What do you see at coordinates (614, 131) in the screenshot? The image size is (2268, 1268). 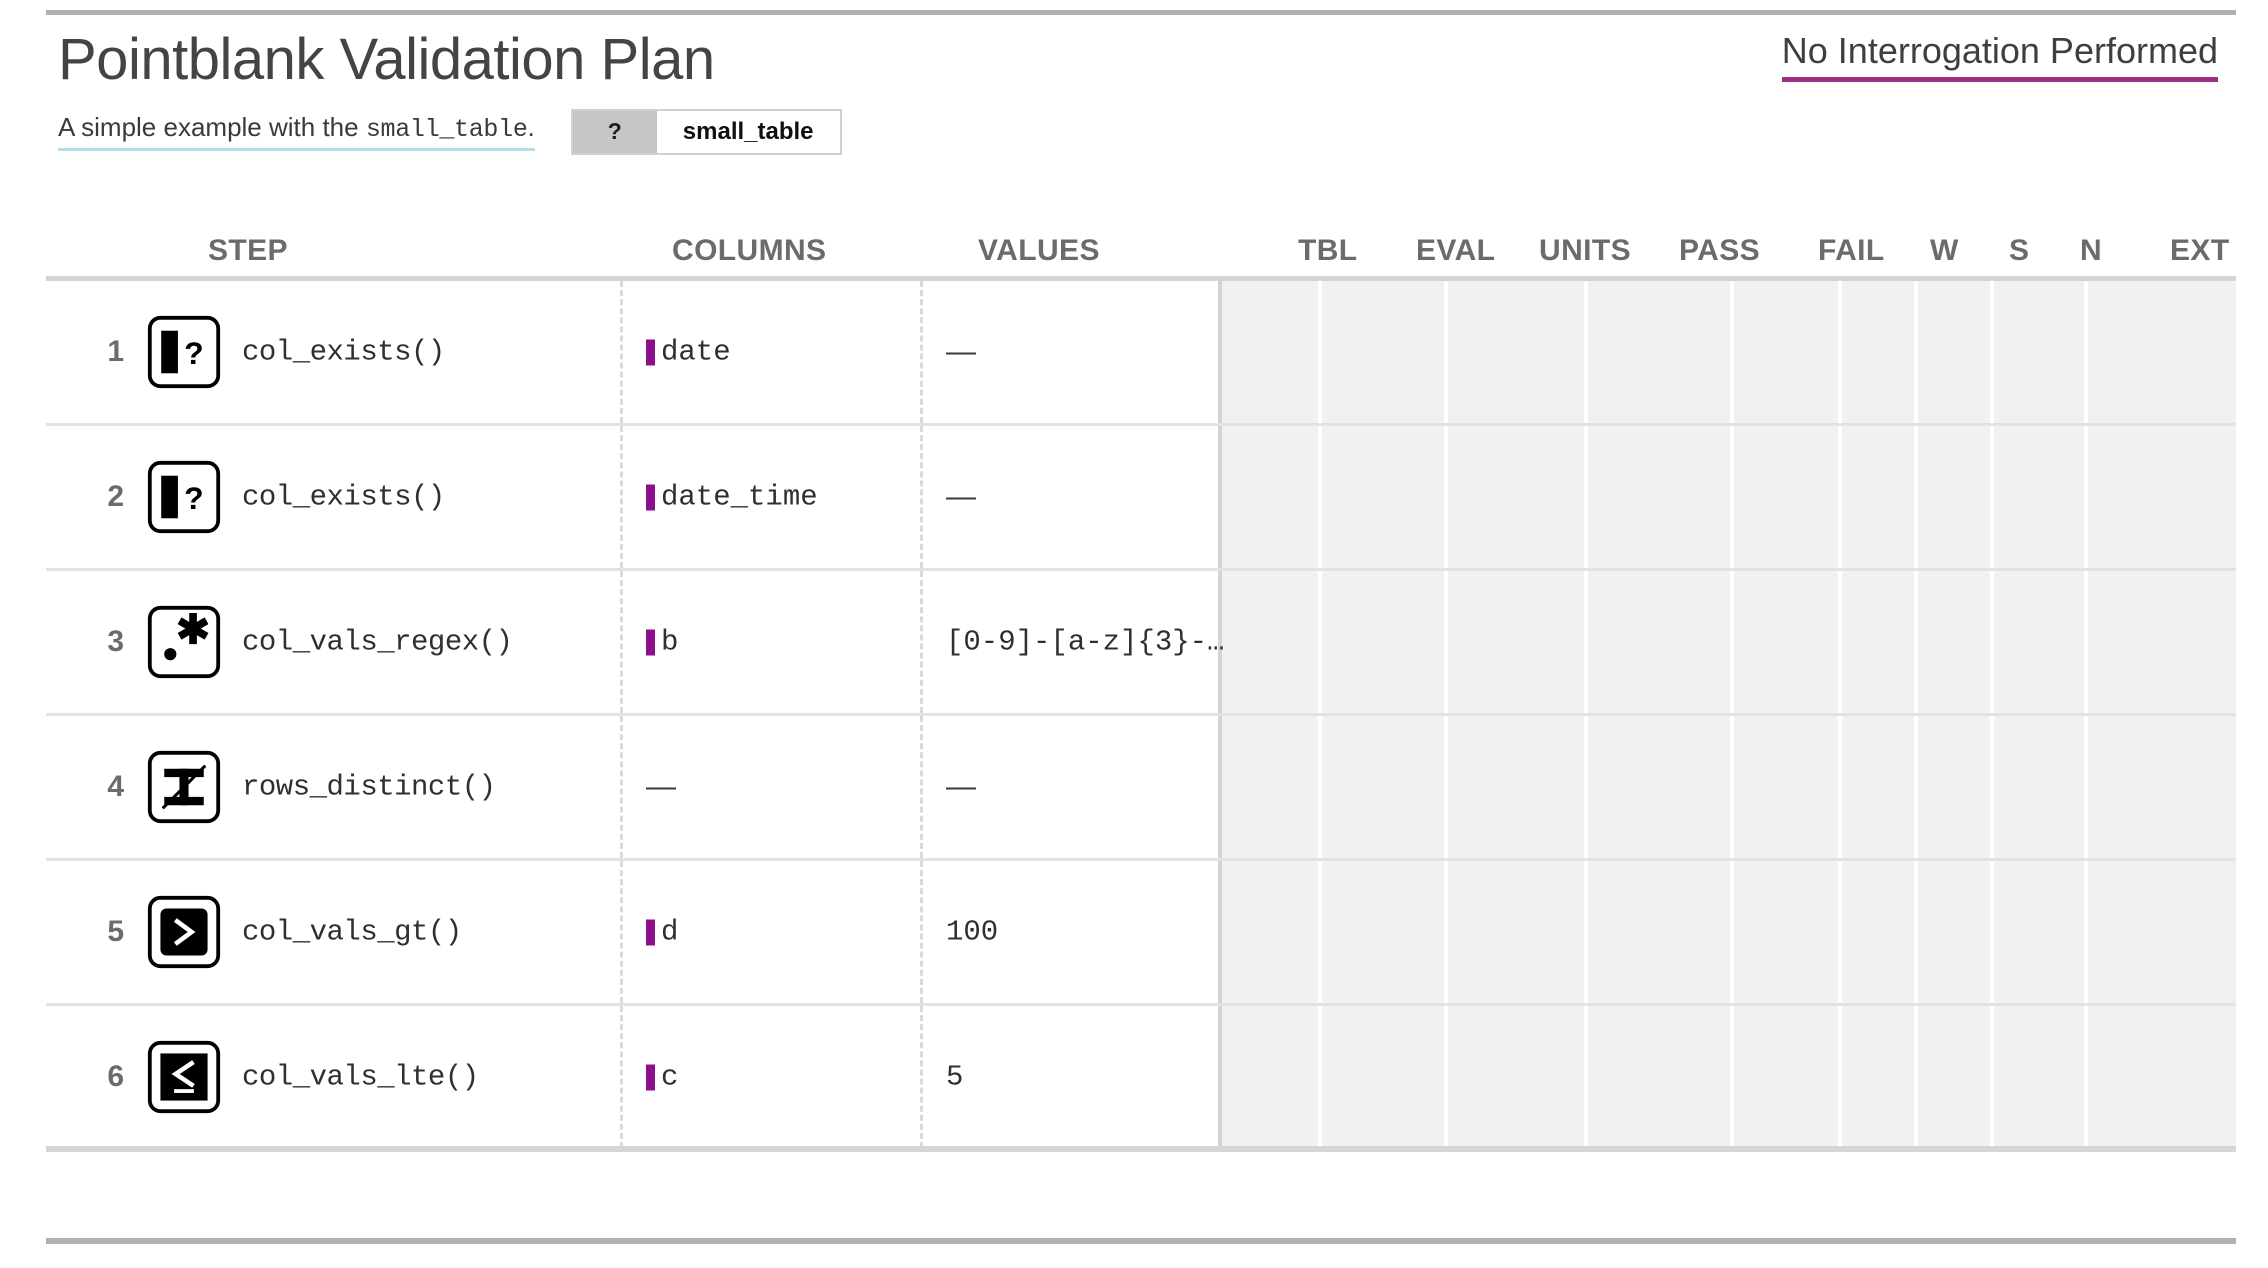 I see `help-icon: ?` at bounding box center [614, 131].